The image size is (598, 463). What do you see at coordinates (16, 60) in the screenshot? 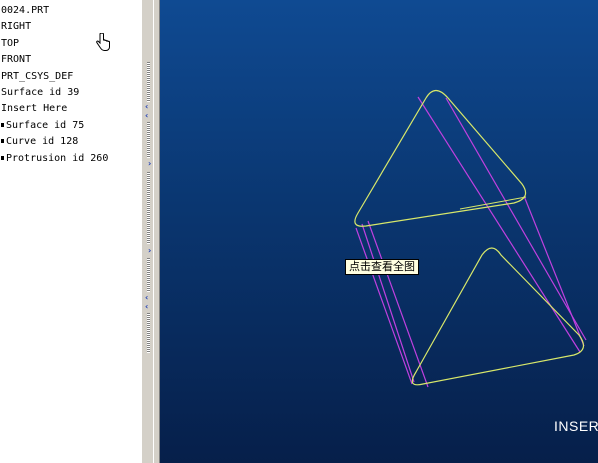
I see `tree-item-label: FRONT` at bounding box center [16, 60].